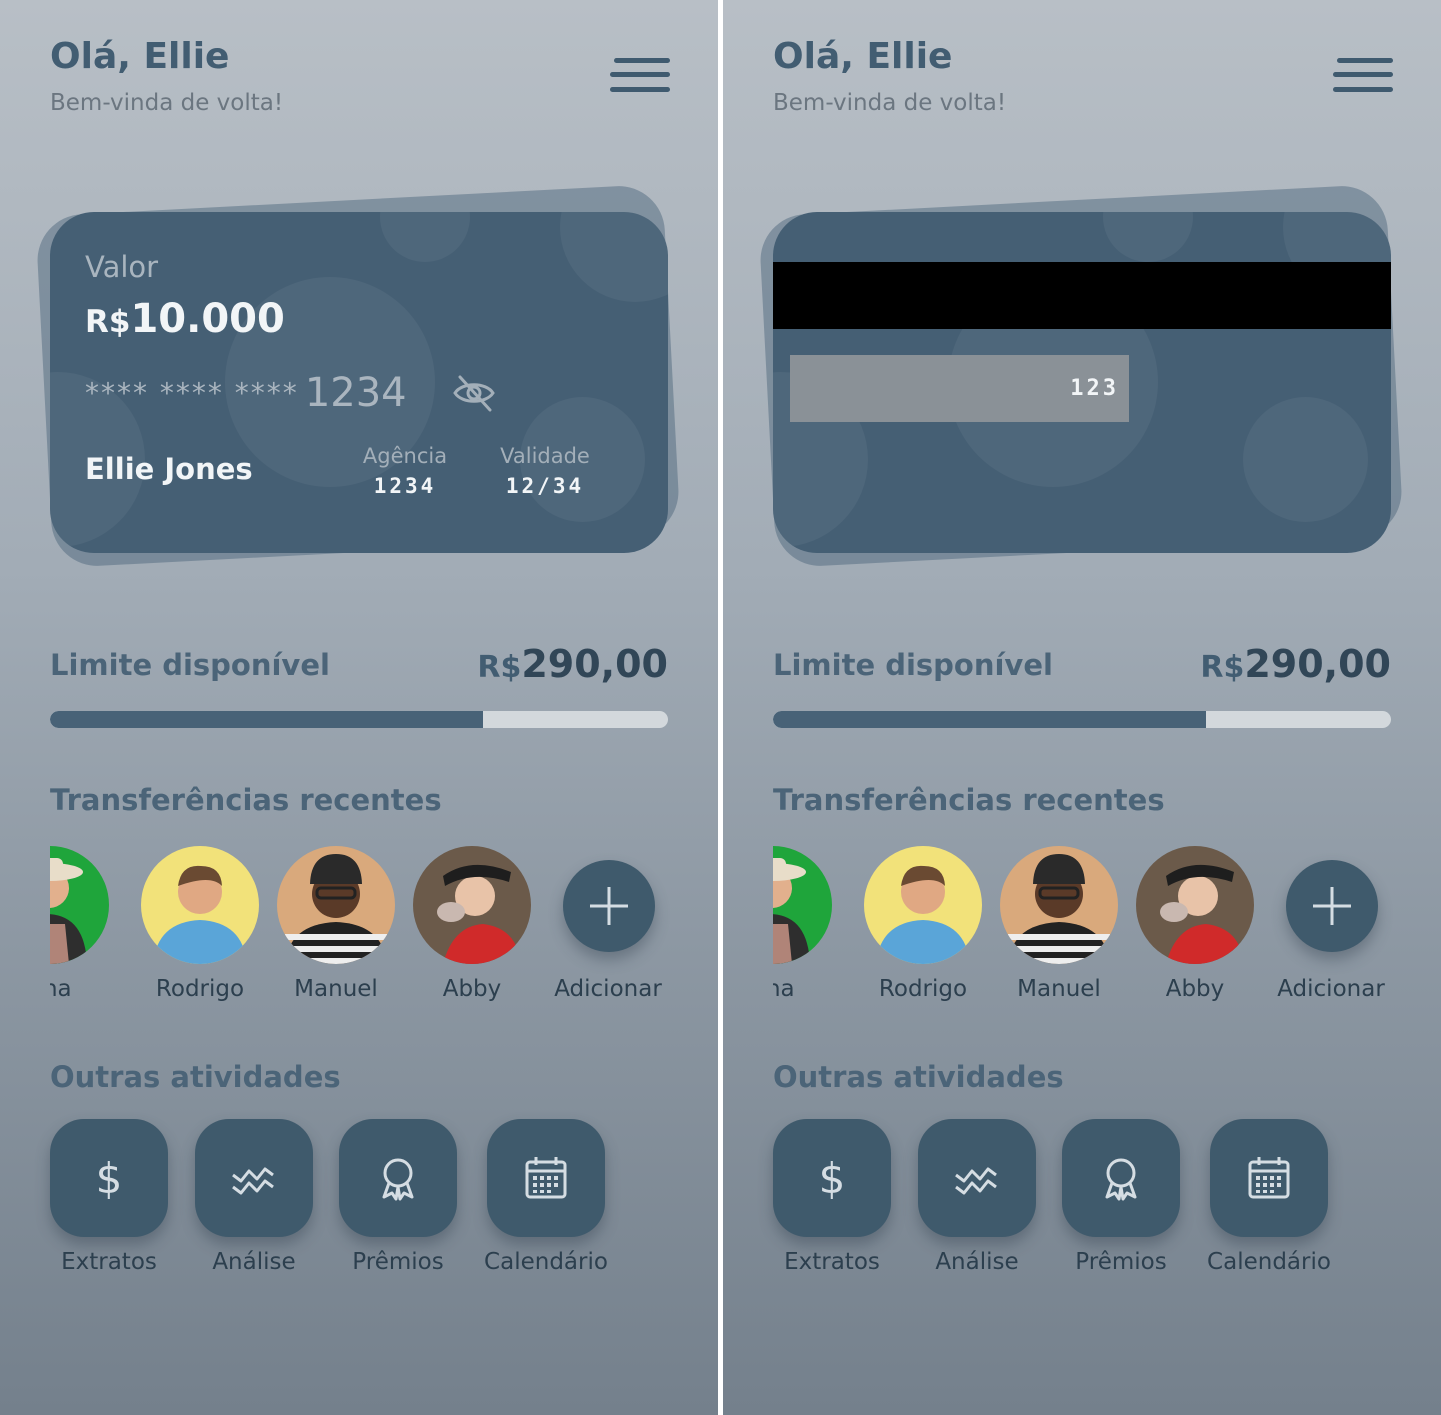  Describe the element at coordinates (405, 456) in the screenshot. I see `agency-label: Agência` at that location.